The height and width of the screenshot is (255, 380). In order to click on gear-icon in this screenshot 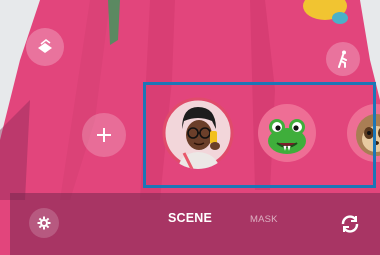, I will do `click(44, 223)`.